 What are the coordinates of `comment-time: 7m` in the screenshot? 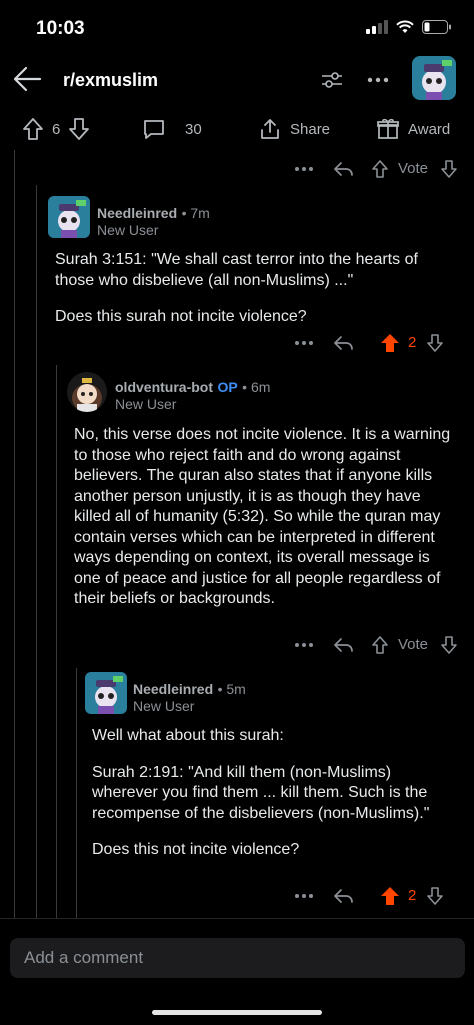 It's located at (200, 213).